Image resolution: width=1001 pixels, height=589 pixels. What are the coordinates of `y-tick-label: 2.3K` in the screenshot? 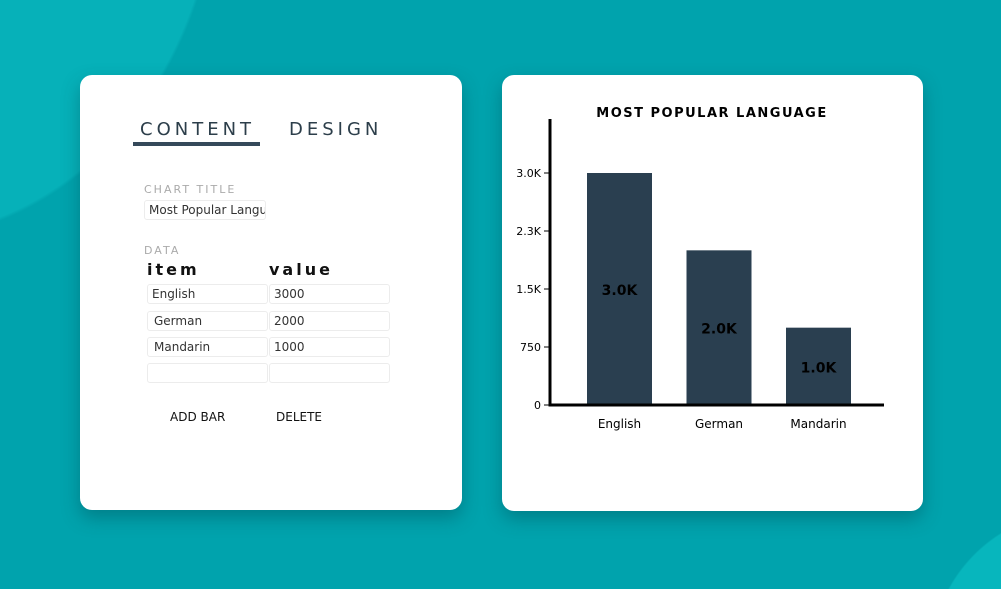 It's located at (528, 231).